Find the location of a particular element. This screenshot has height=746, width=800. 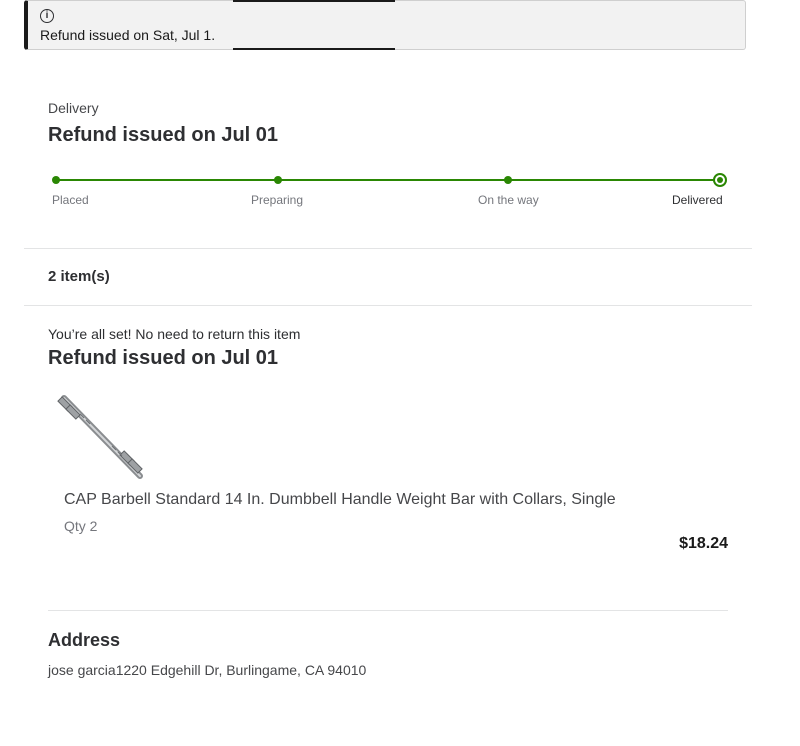

dumbbell-handle-image is located at coordinates (101, 437).